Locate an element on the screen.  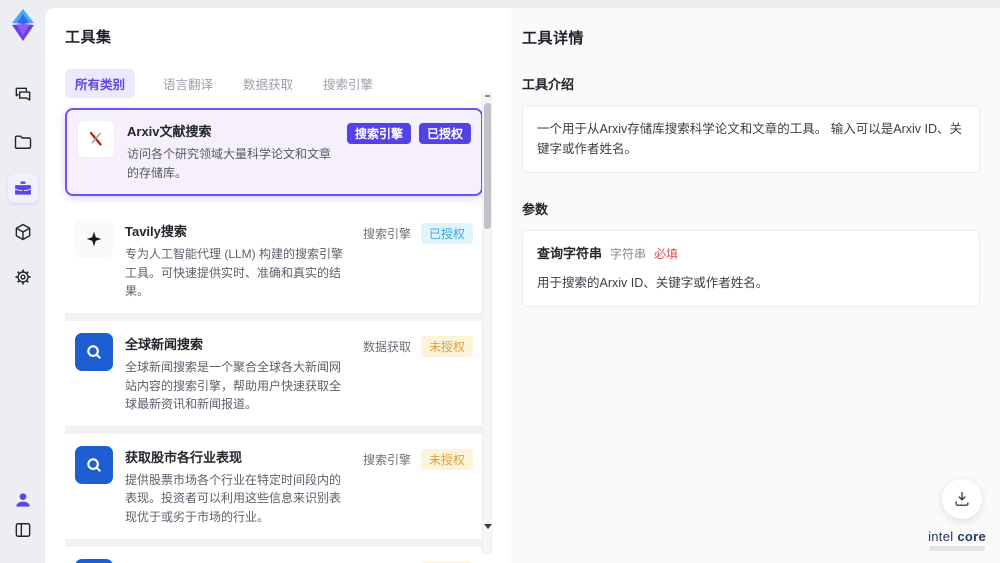
param-name: 查询字符串 is located at coordinates (570, 253).